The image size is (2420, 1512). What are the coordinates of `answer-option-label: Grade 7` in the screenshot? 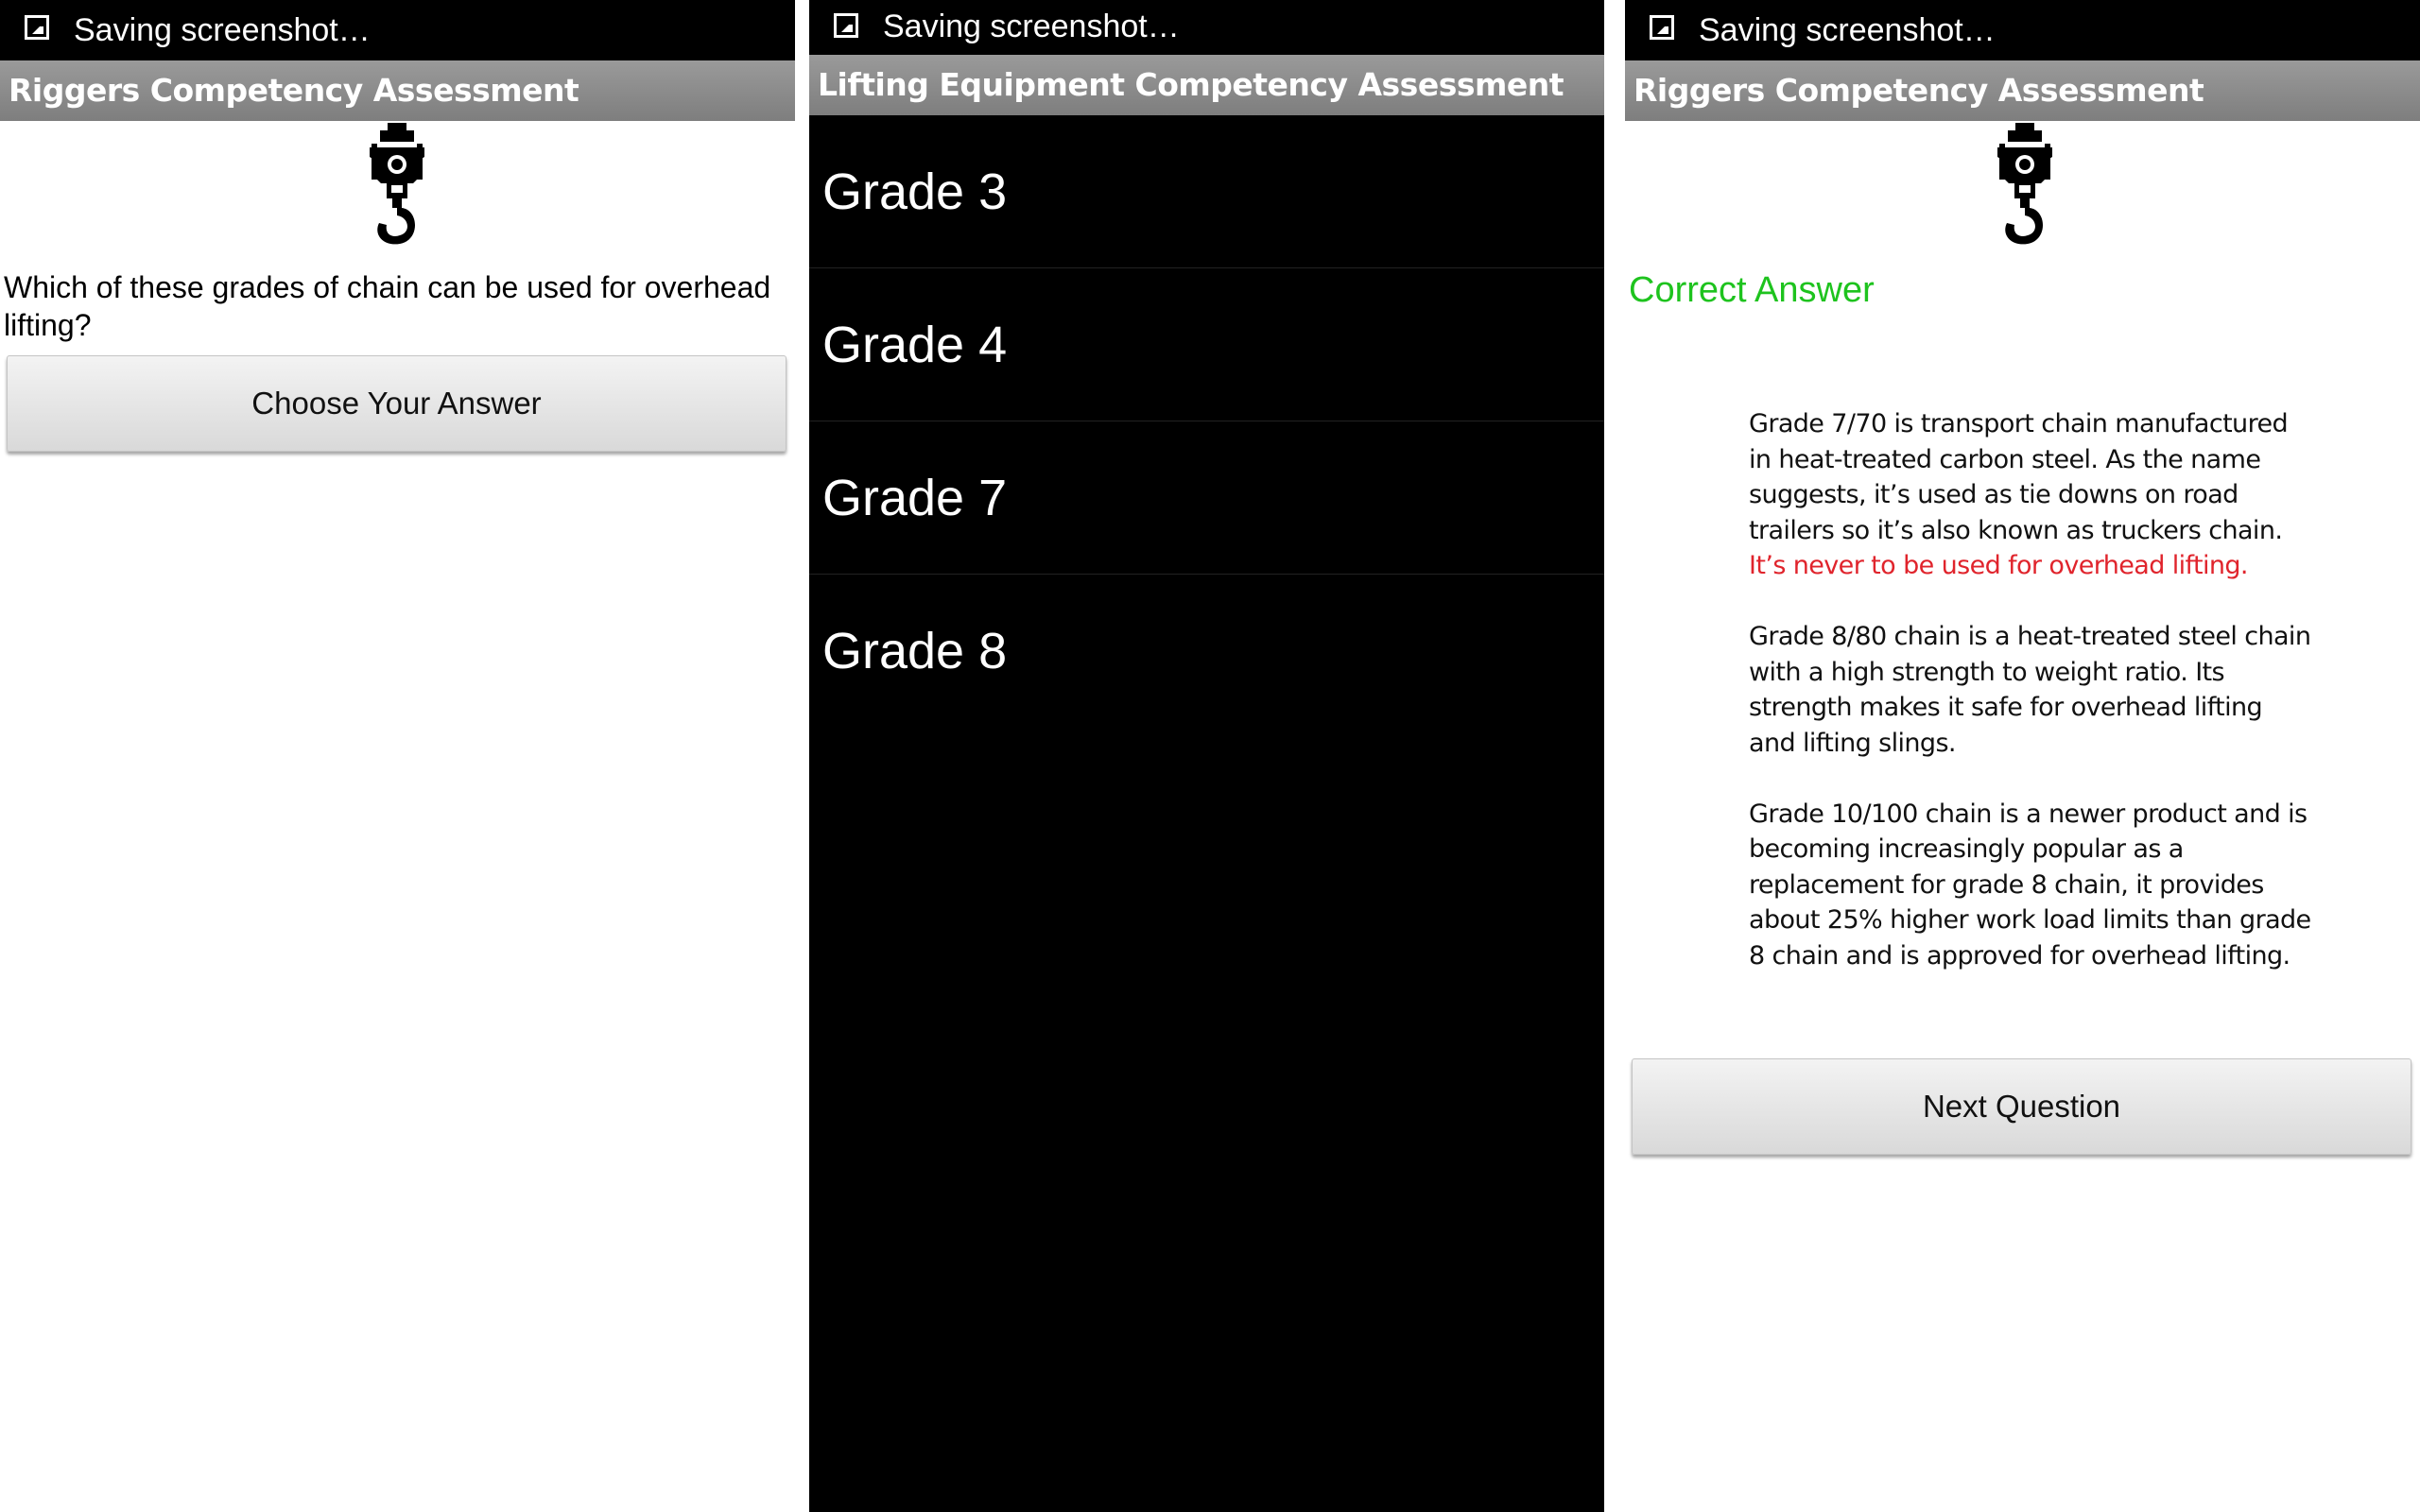 It's located at (915, 497).